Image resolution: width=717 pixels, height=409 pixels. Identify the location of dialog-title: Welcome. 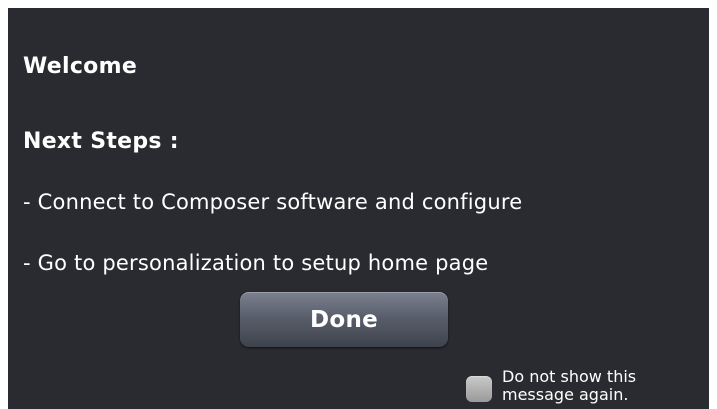
(80, 66).